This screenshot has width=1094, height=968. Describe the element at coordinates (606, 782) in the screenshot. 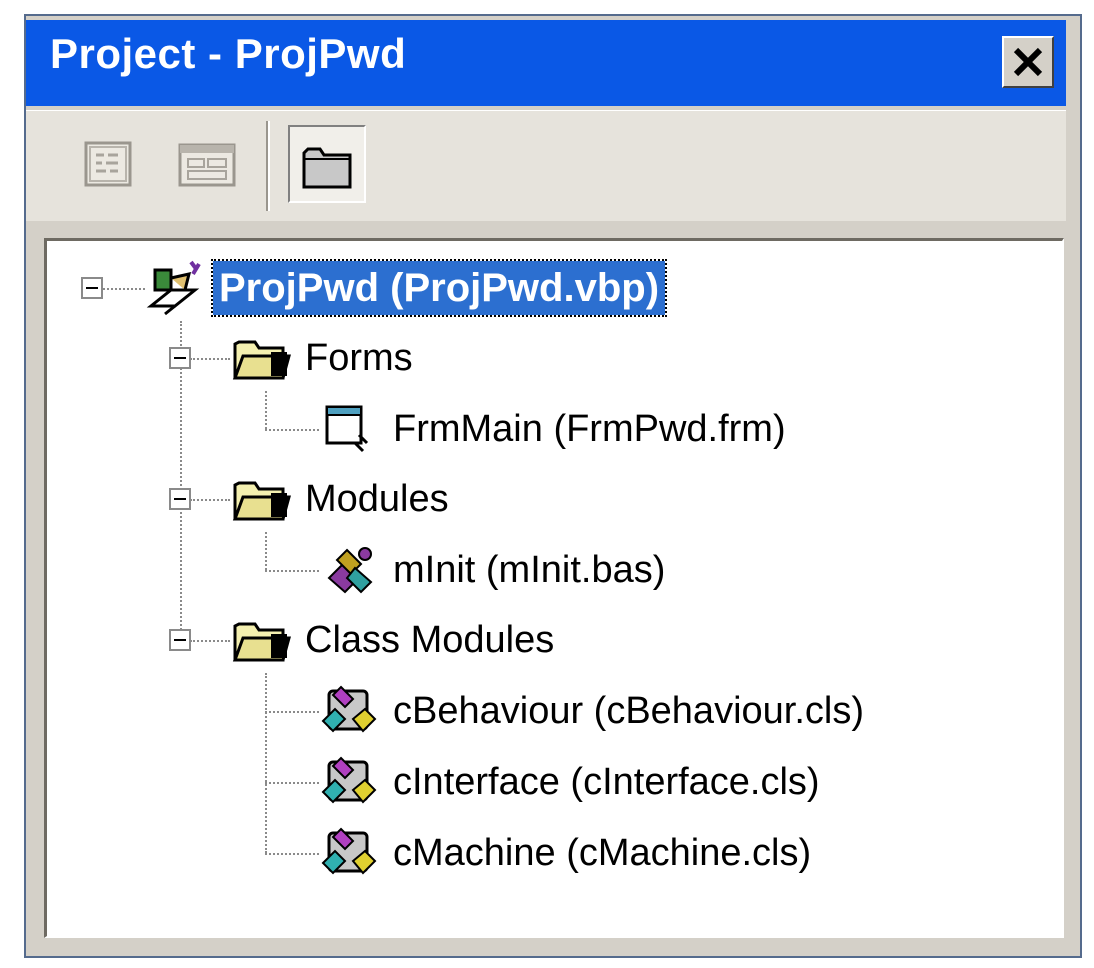

I see `tree-label-class-item: cInterface (cInterface.cls)` at that location.